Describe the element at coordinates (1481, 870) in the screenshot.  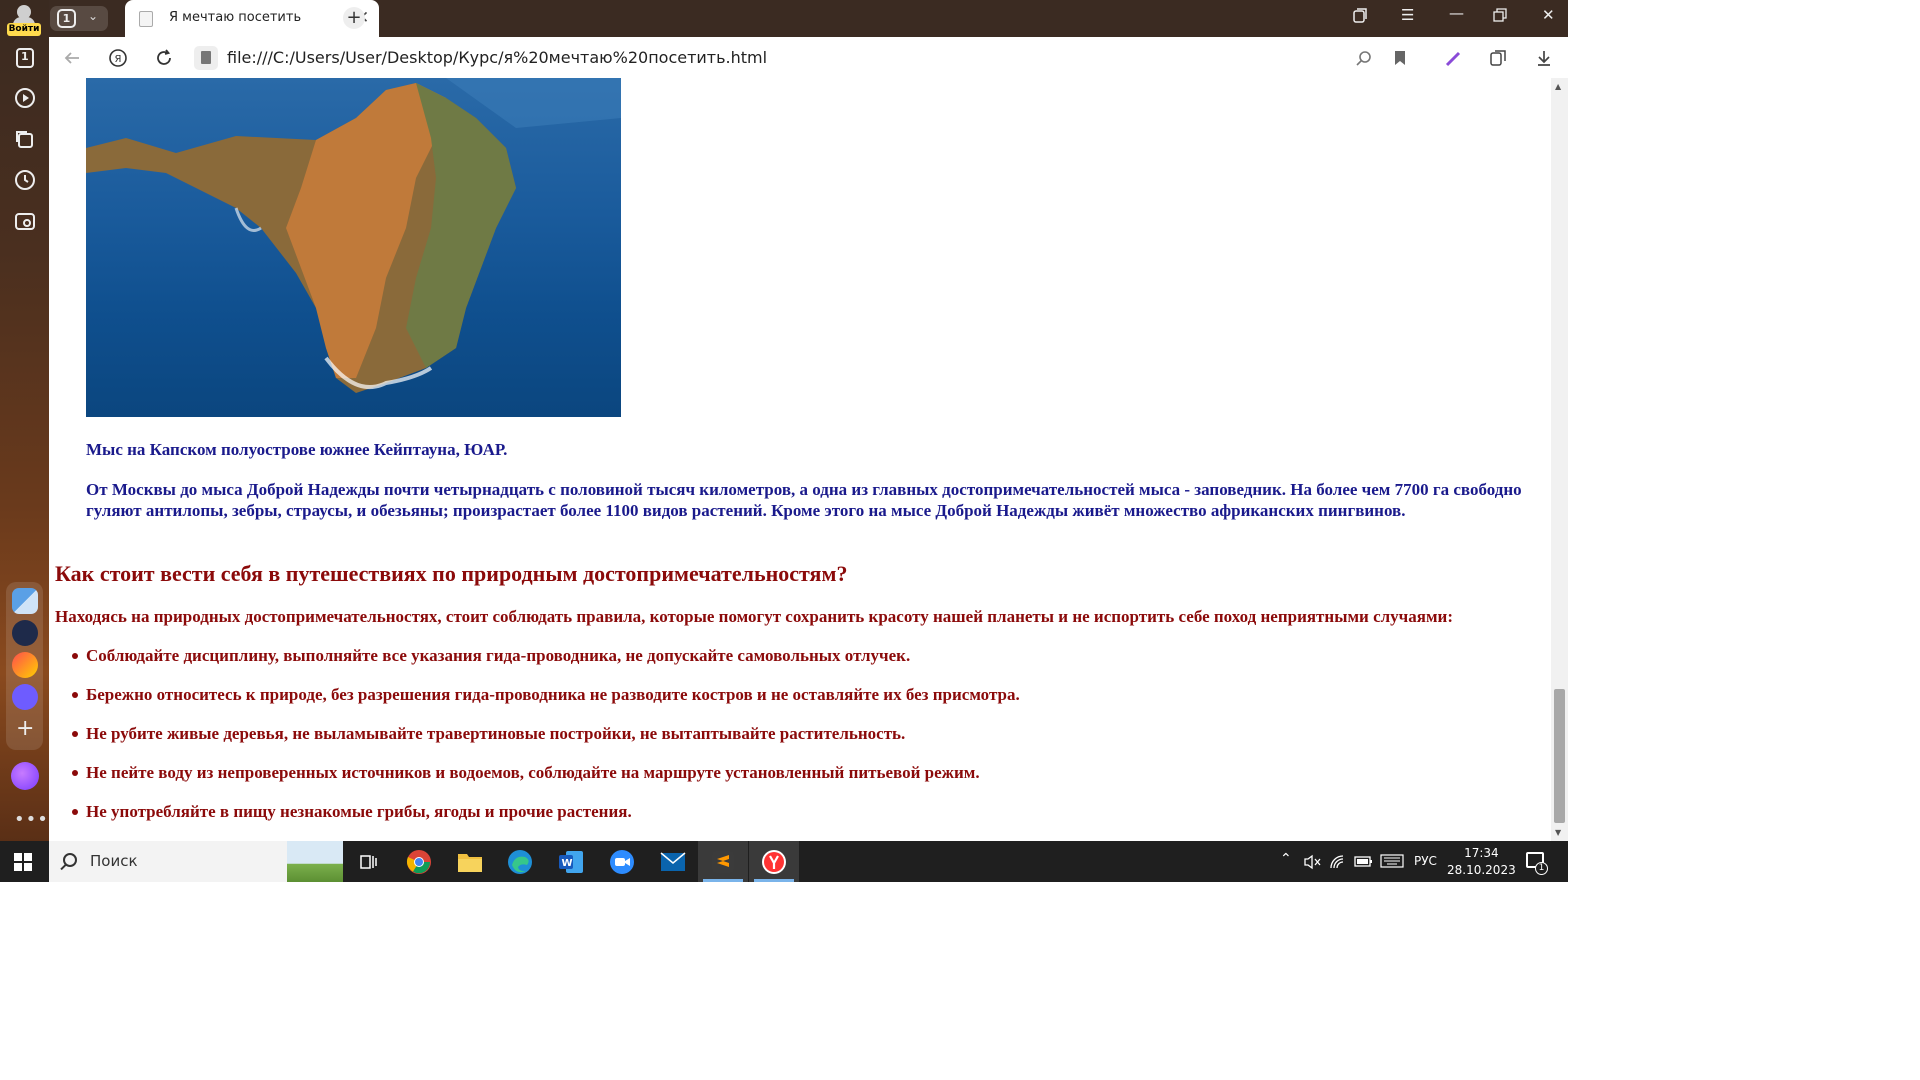
I see `clock-date: 28.10.2023` at that location.